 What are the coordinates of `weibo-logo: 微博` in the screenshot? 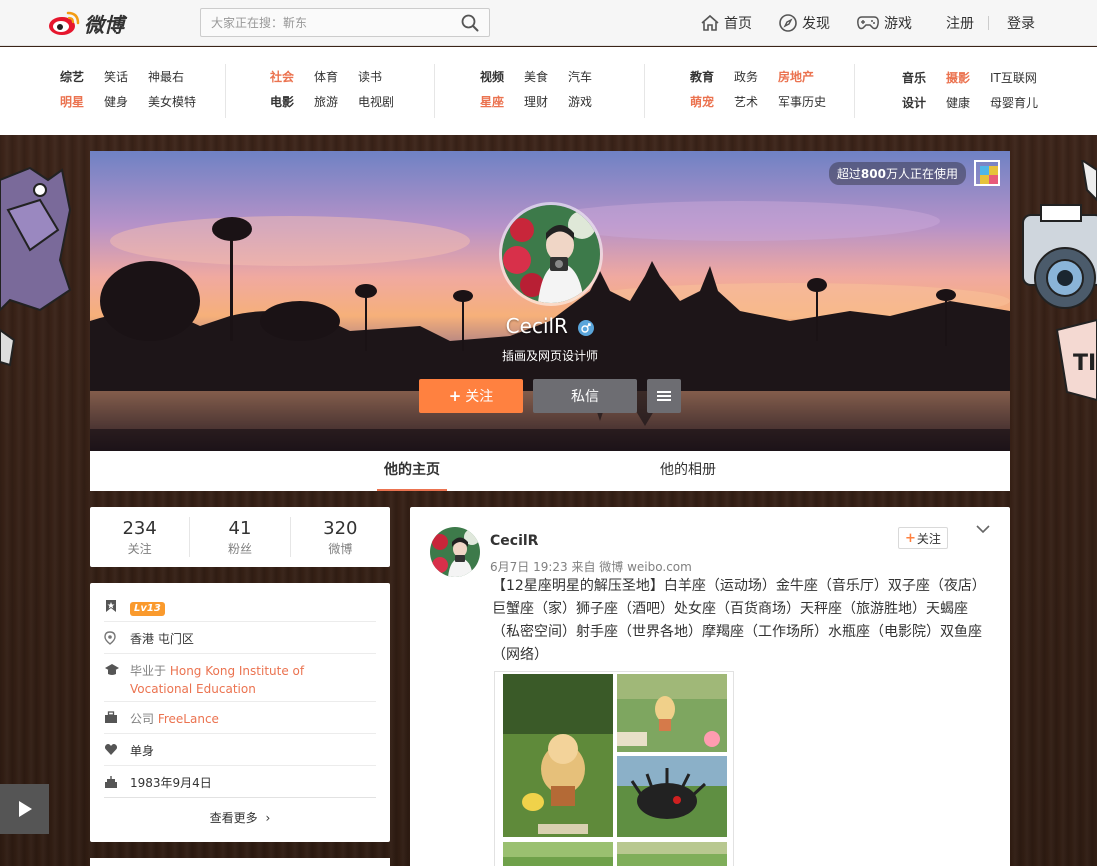 It's located at (86, 23).